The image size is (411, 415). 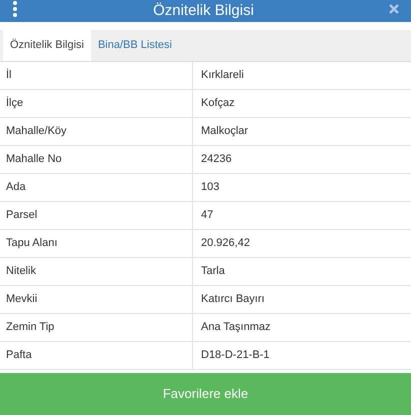 I want to click on attribute-value: 103, so click(x=210, y=188).